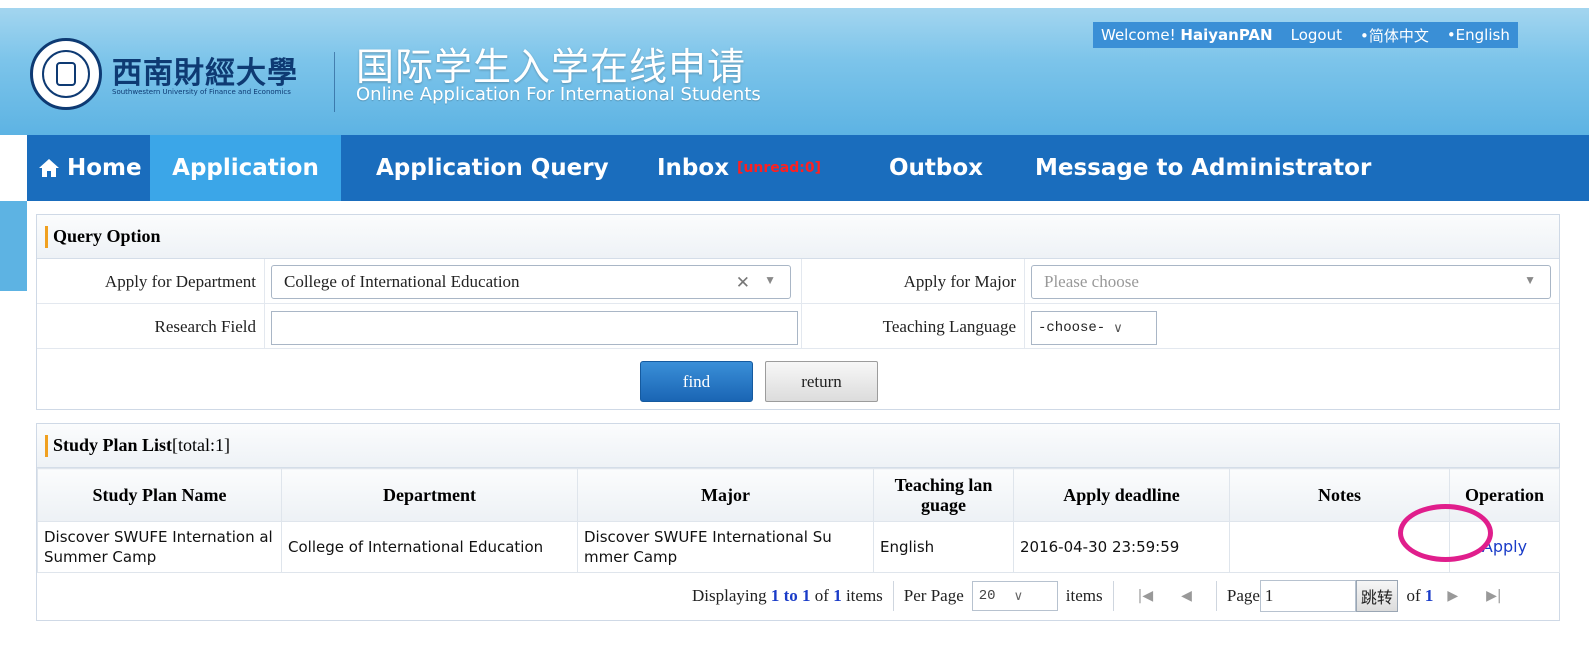 The image size is (1589, 665). I want to click on per-page-label: Per Page, so click(933, 595).